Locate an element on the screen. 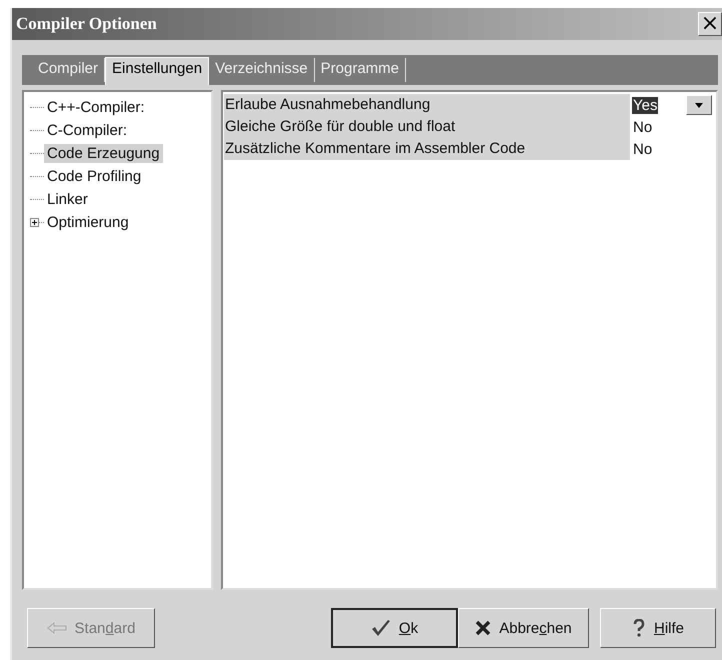 This screenshot has height=660, width=722. tree-item: Optimierung is located at coordinates (88, 222).